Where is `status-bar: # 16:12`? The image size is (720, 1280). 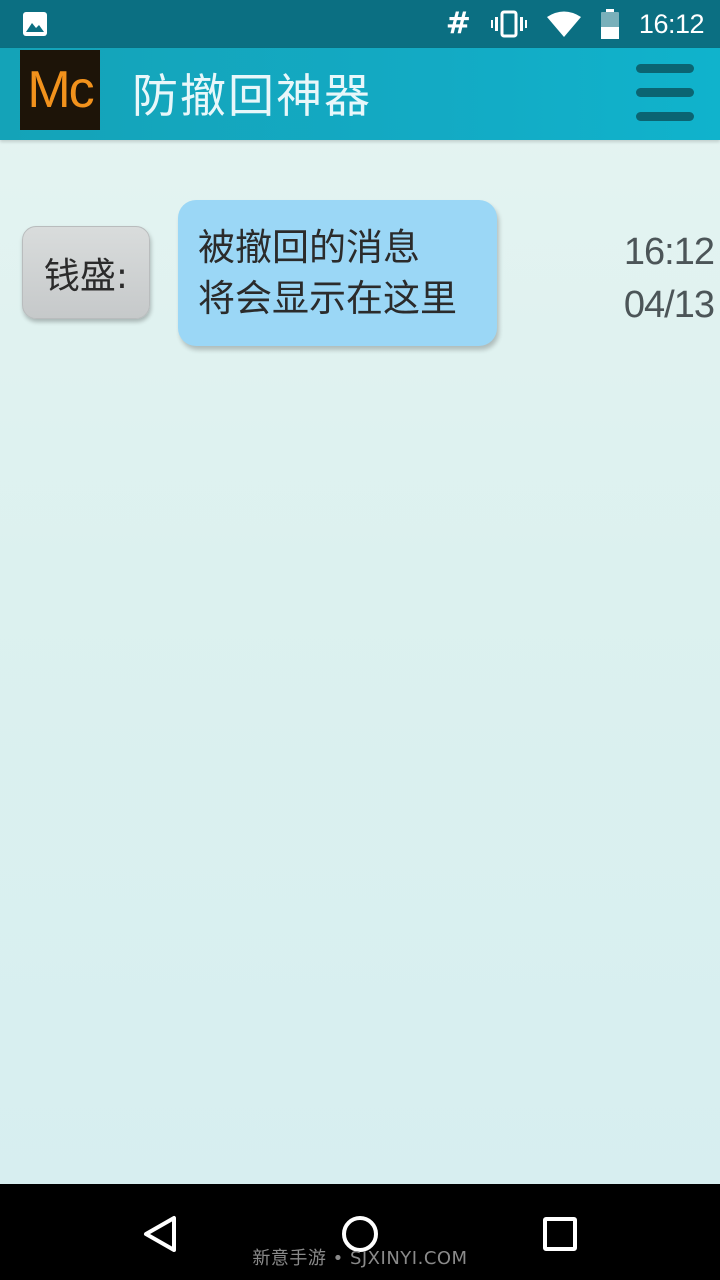
status-bar: # 16:12 is located at coordinates (360, 24).